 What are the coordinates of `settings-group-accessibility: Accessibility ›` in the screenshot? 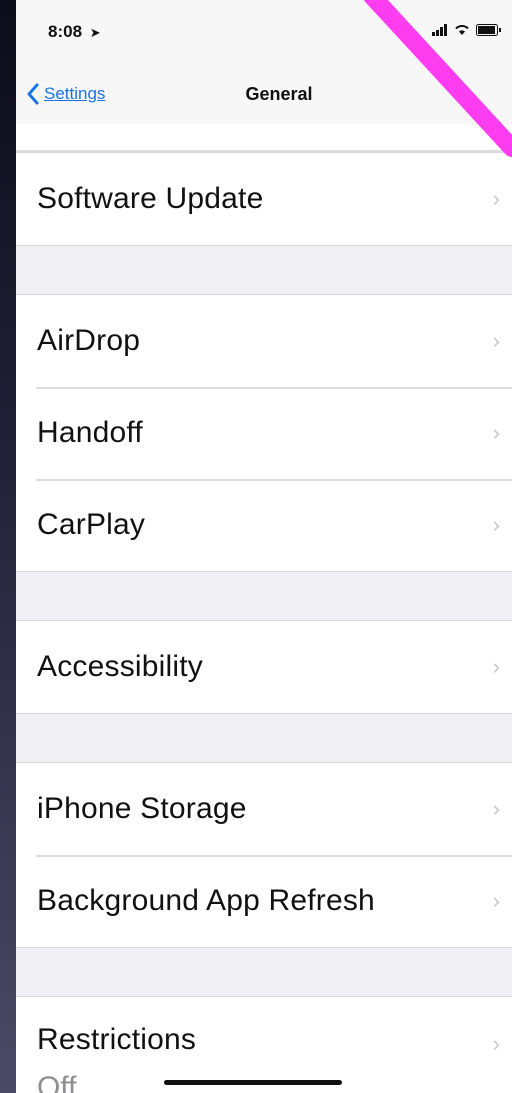 It's located at (264, 667).